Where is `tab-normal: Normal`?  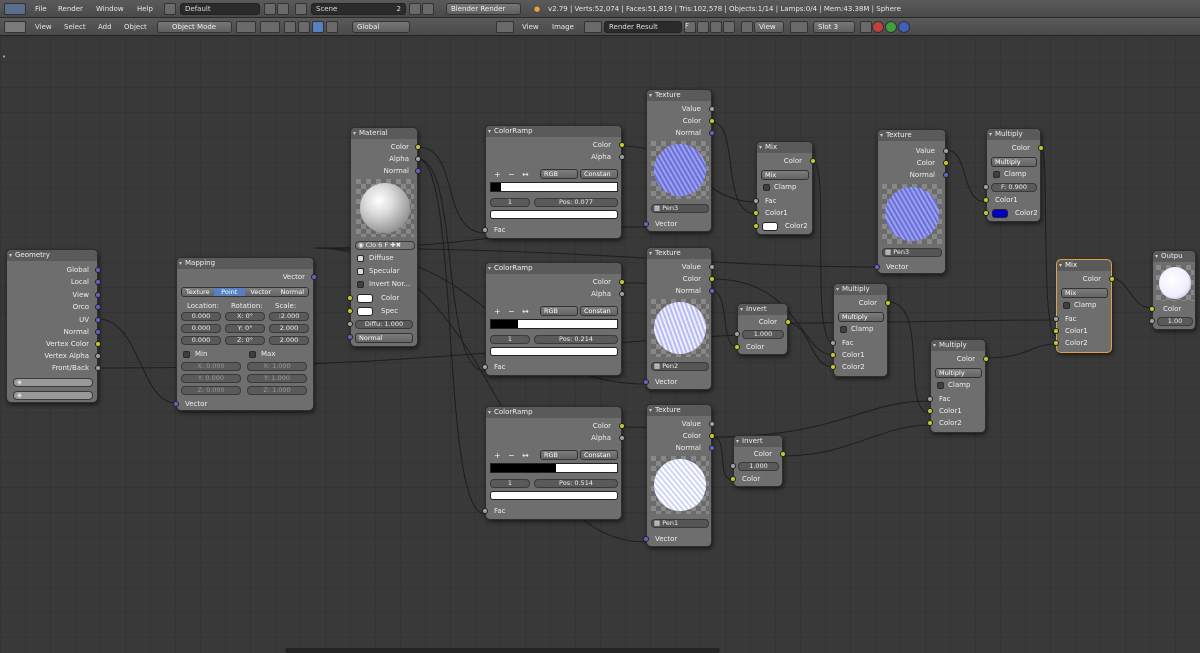 tab-normal: Normal is located at coordinates (292, 292).